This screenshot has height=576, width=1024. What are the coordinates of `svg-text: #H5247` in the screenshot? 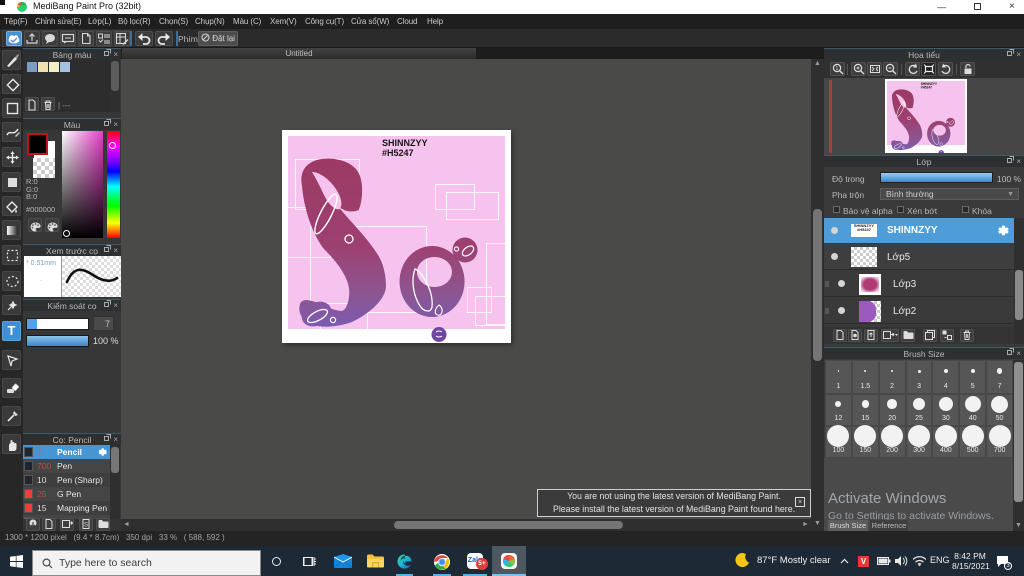 It's located at (398, 153).